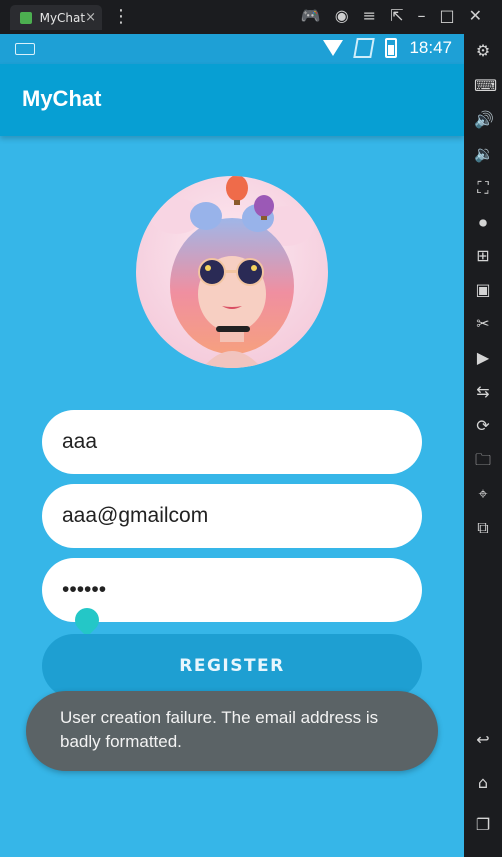 The height and width of the screenshot is (857, 502). I want to click on maximize-icon: □, so click(446, 15).